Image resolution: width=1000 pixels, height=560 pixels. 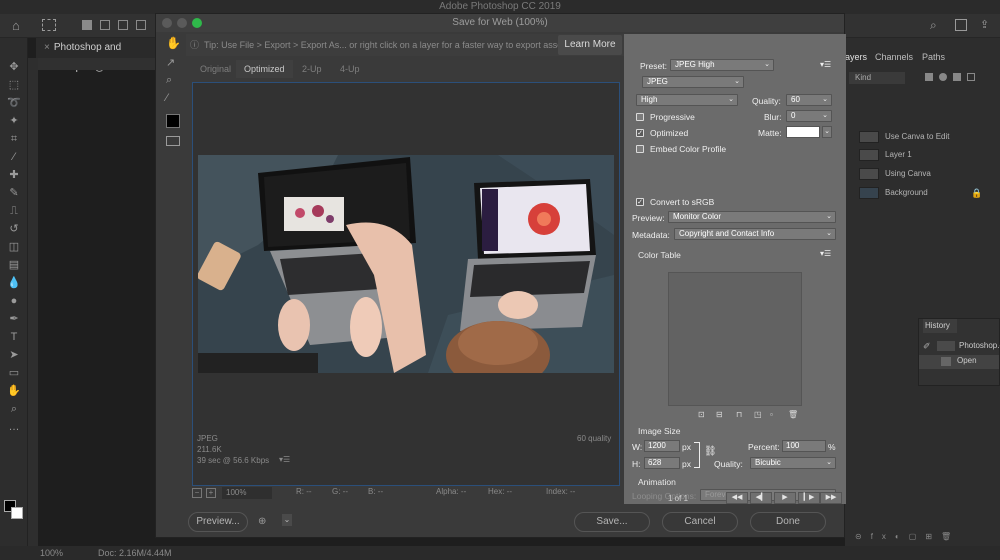 I want to click on zoom-in-icon: +, so click(x=211, y=493).